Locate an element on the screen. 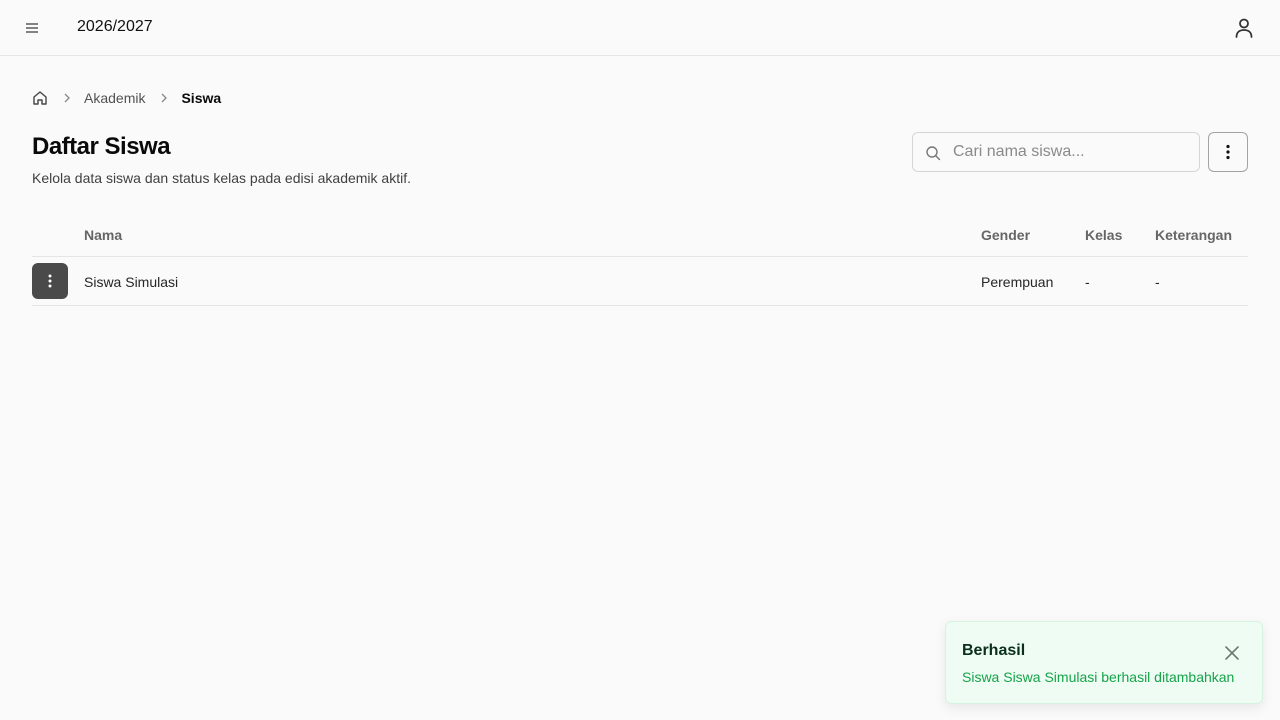 The image size is (1280, 720). hamburger-icon is located at coordinates (32, 28).